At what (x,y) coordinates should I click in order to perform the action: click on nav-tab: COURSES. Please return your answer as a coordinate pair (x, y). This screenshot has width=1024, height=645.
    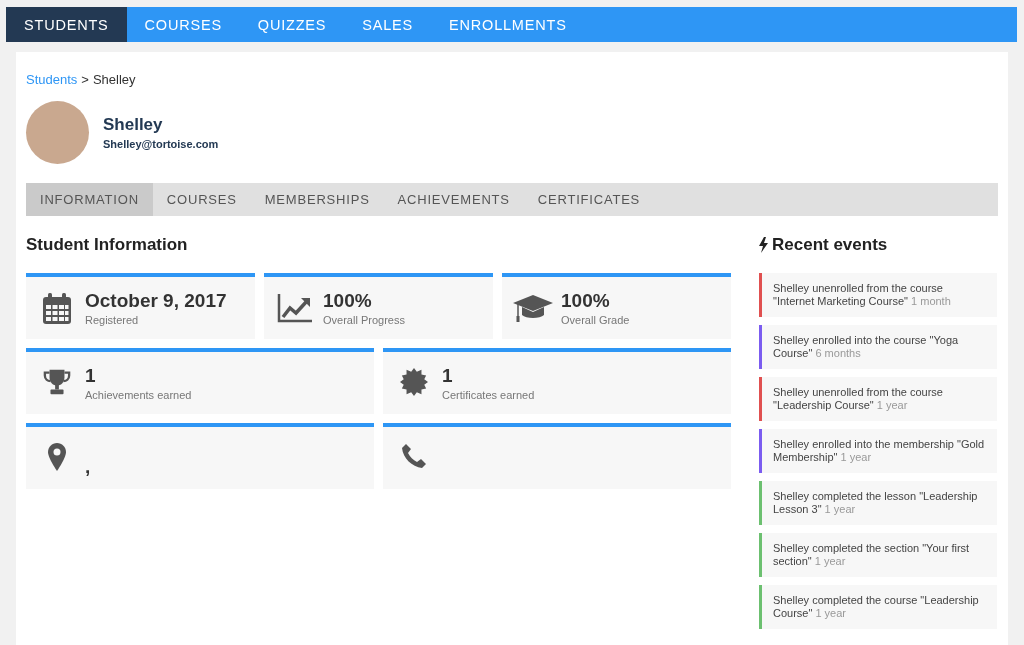
    Looking at the image, I should click on (183, 24).